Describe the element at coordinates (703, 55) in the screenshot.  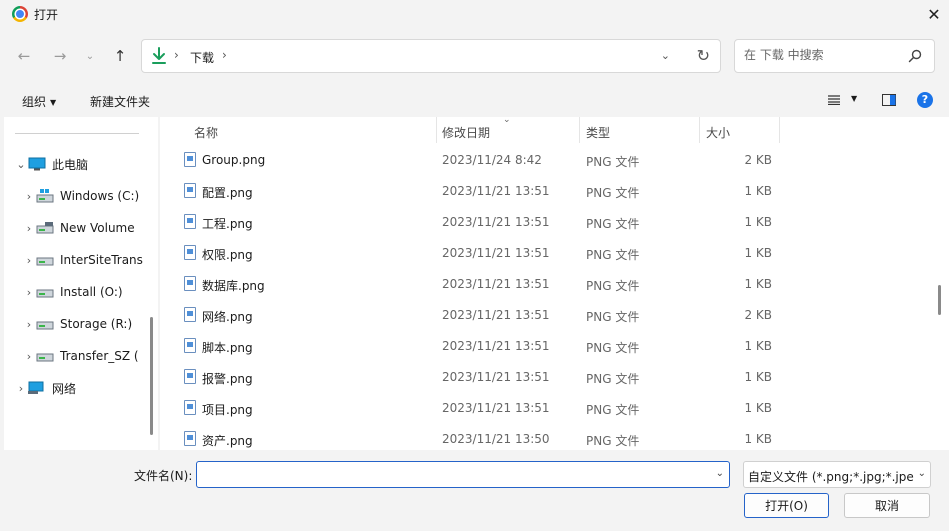
I see `refresh-icon: ↻` at that location.